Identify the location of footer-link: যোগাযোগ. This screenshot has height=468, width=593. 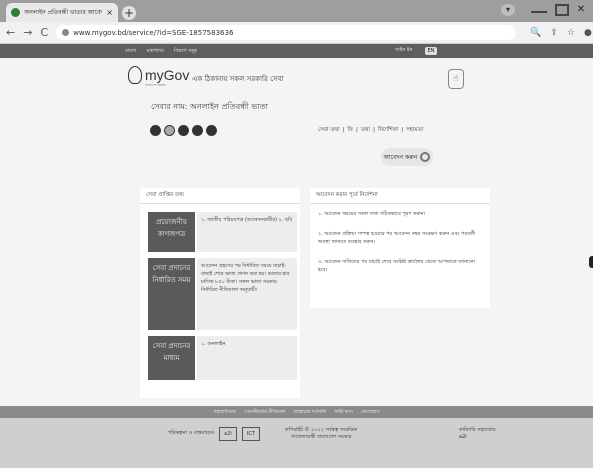
(370, 412).